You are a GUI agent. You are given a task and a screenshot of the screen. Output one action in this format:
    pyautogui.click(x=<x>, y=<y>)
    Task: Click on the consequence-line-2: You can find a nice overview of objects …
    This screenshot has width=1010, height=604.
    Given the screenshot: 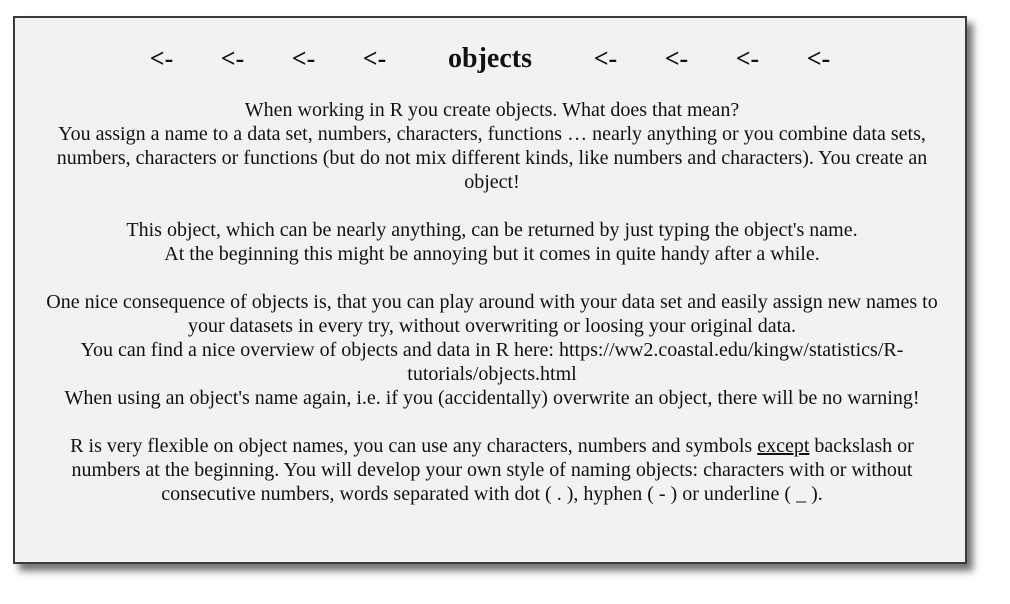 What is the action you would take?
    pyautogui.click(x=492, y=362)
    